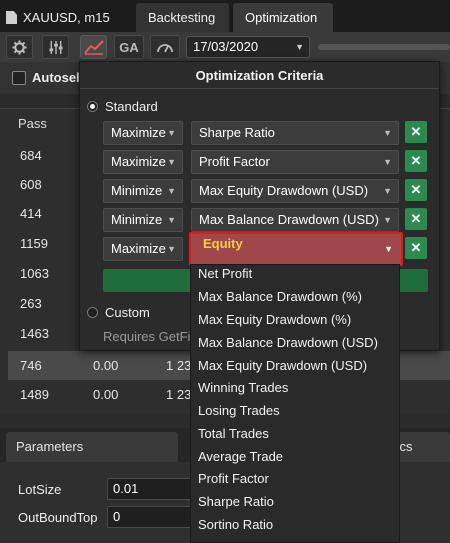  I want to click on criterion-row: Maximize ▼ Sharpe Ratio ▼ ✕, so click(266, 133).